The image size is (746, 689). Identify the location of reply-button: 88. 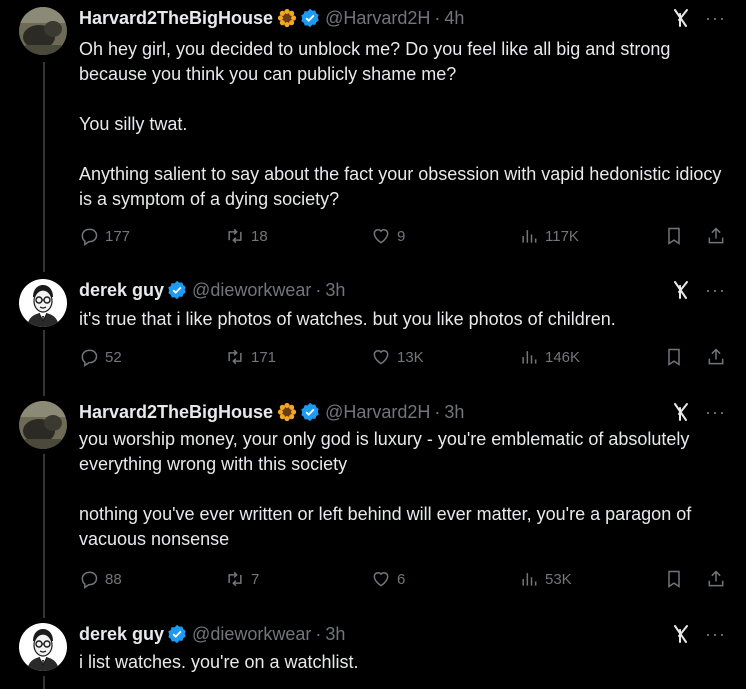
(100, 579).